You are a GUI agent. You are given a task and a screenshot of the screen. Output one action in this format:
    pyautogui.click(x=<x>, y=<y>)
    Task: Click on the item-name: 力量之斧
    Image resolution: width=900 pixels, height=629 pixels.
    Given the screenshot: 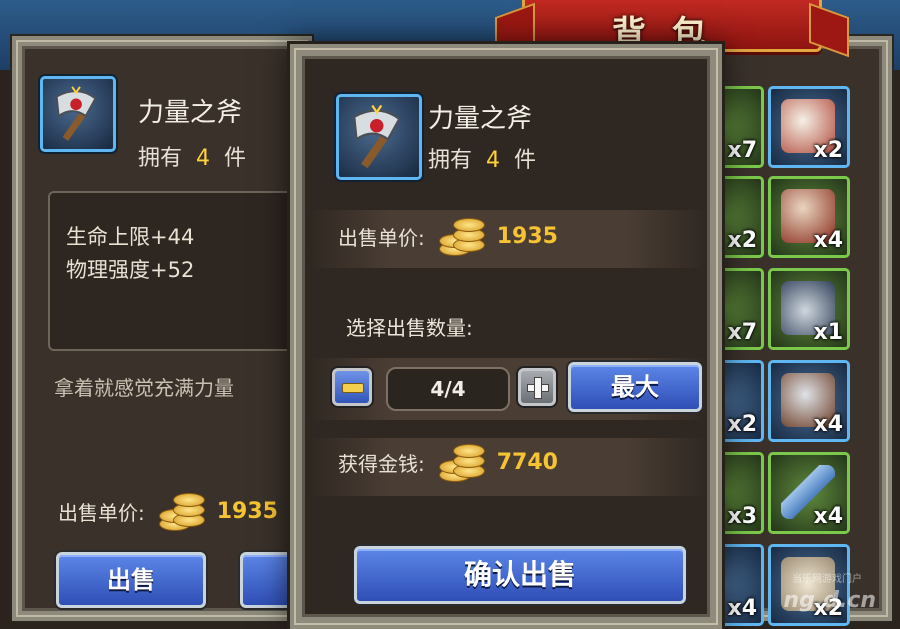 What is the action you would take?
    pyautogui.click(x=190, y=113)
    